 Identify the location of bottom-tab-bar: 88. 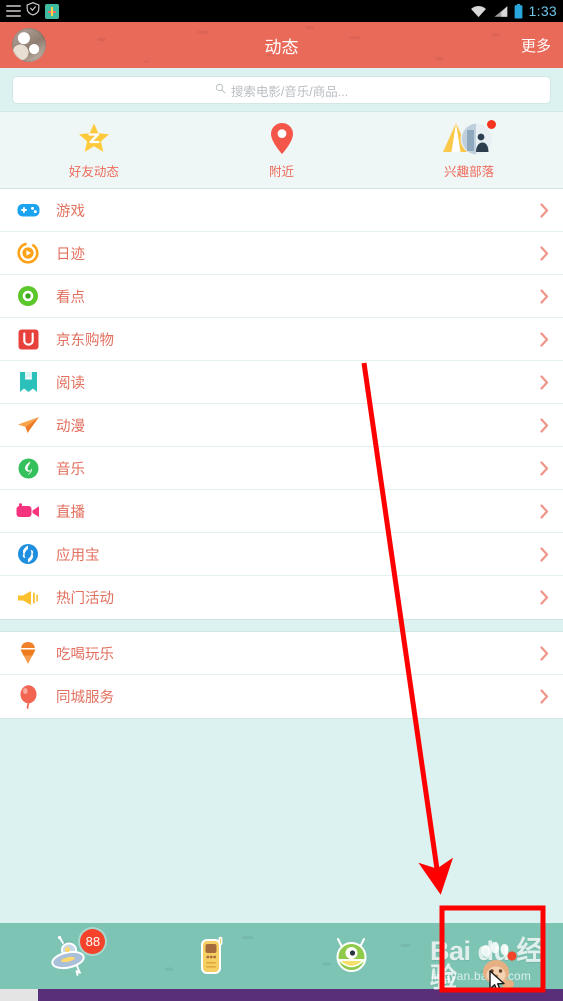
(281, 956).